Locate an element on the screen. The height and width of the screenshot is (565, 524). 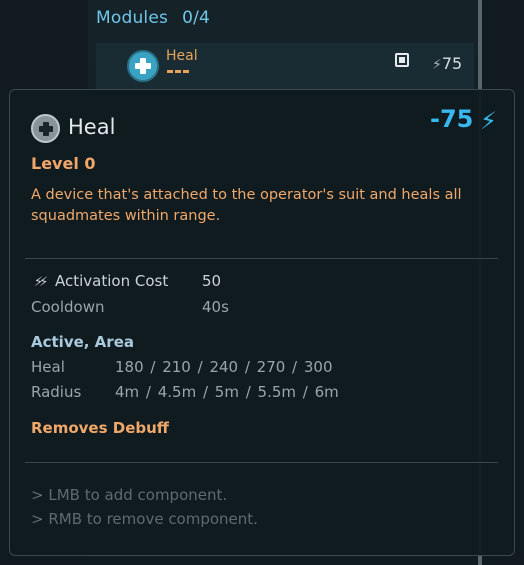
hint-lmb: > LMB to add component. is located at coordinates (129, 495).